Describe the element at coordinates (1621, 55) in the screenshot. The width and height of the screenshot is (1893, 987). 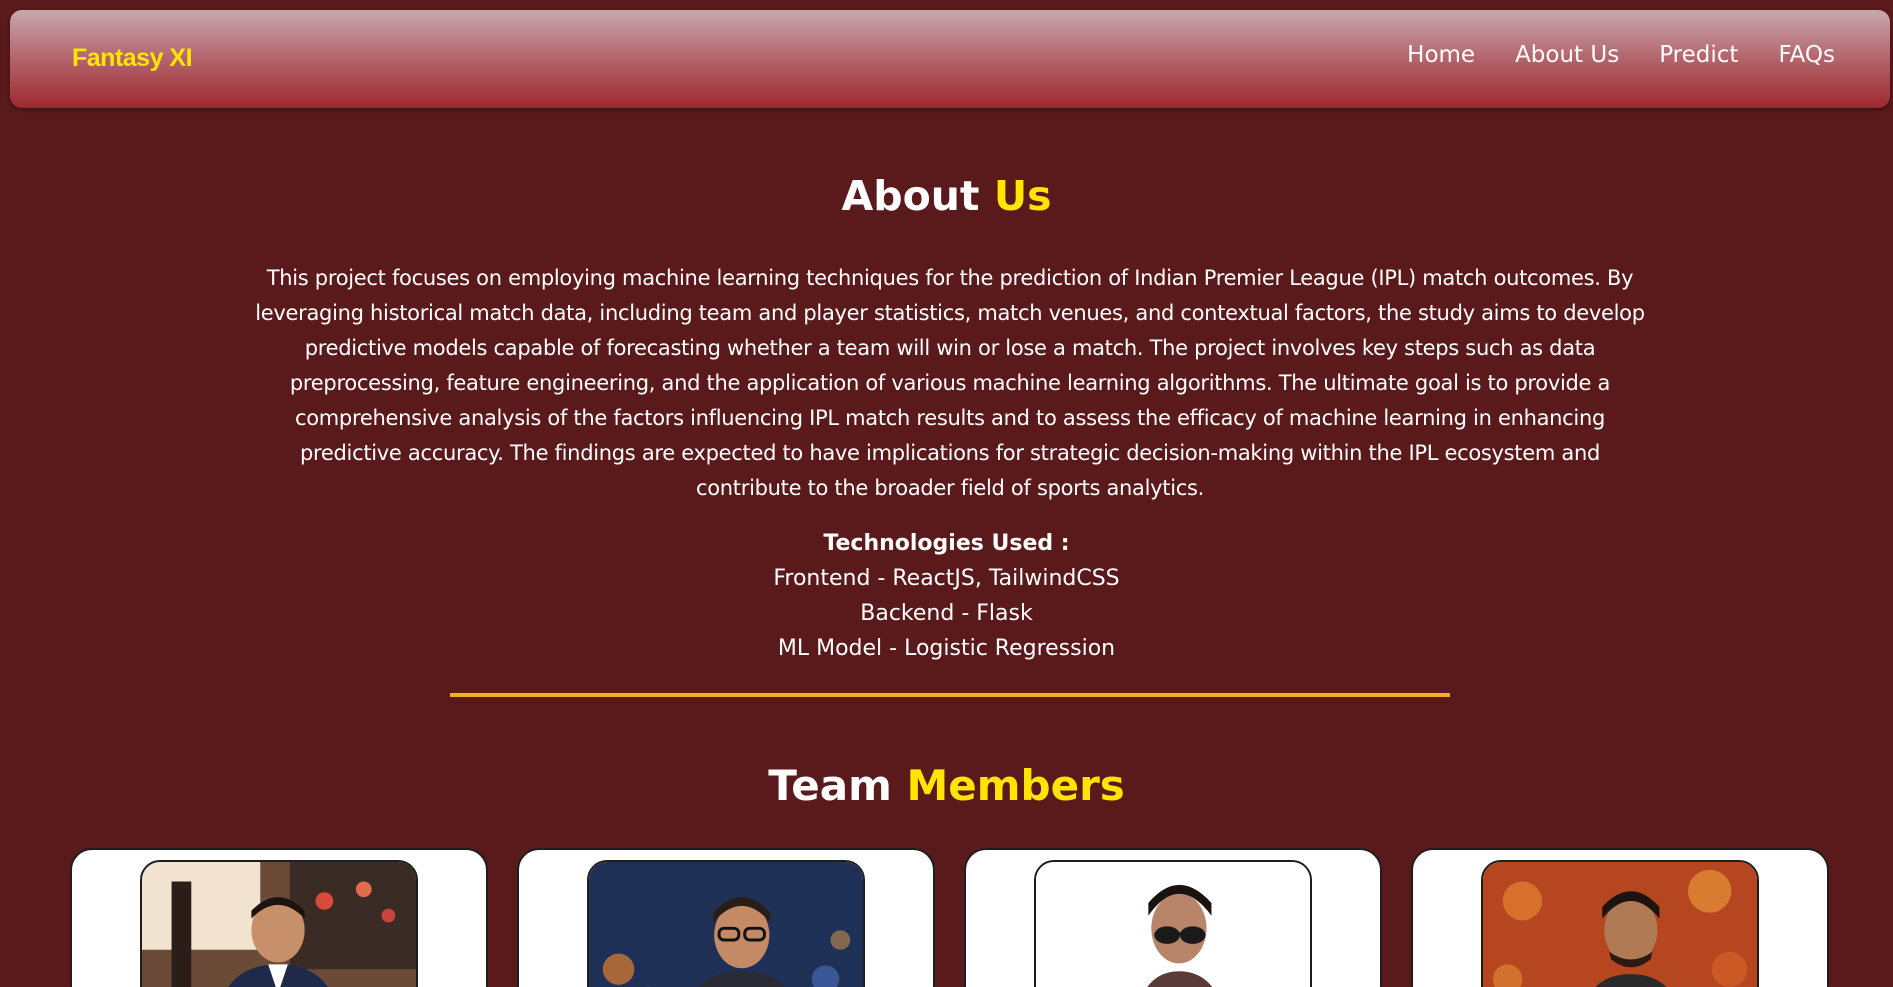
I see `nav-links: Home About Us Predict FAQs` at that location.